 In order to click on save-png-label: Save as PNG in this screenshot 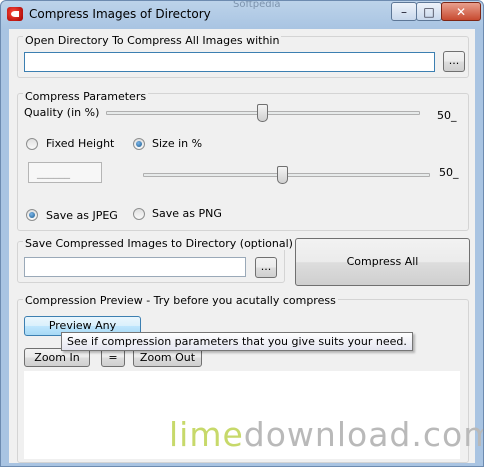, I will do `click(187, 213)`.